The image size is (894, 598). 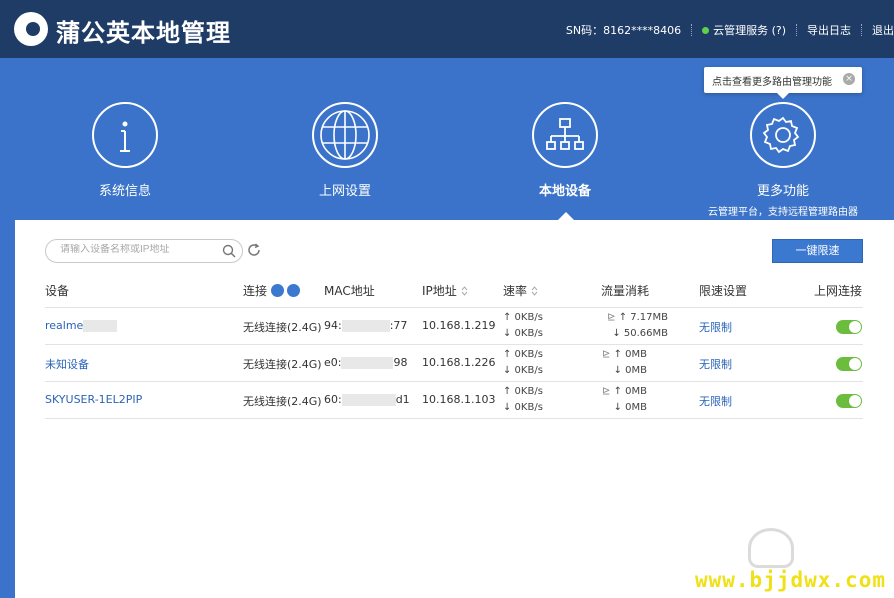 I want to click on traffic-cell: ⊵ ↑ 7.17MB ↓ 50.66MB, so click(x=634, y=326).